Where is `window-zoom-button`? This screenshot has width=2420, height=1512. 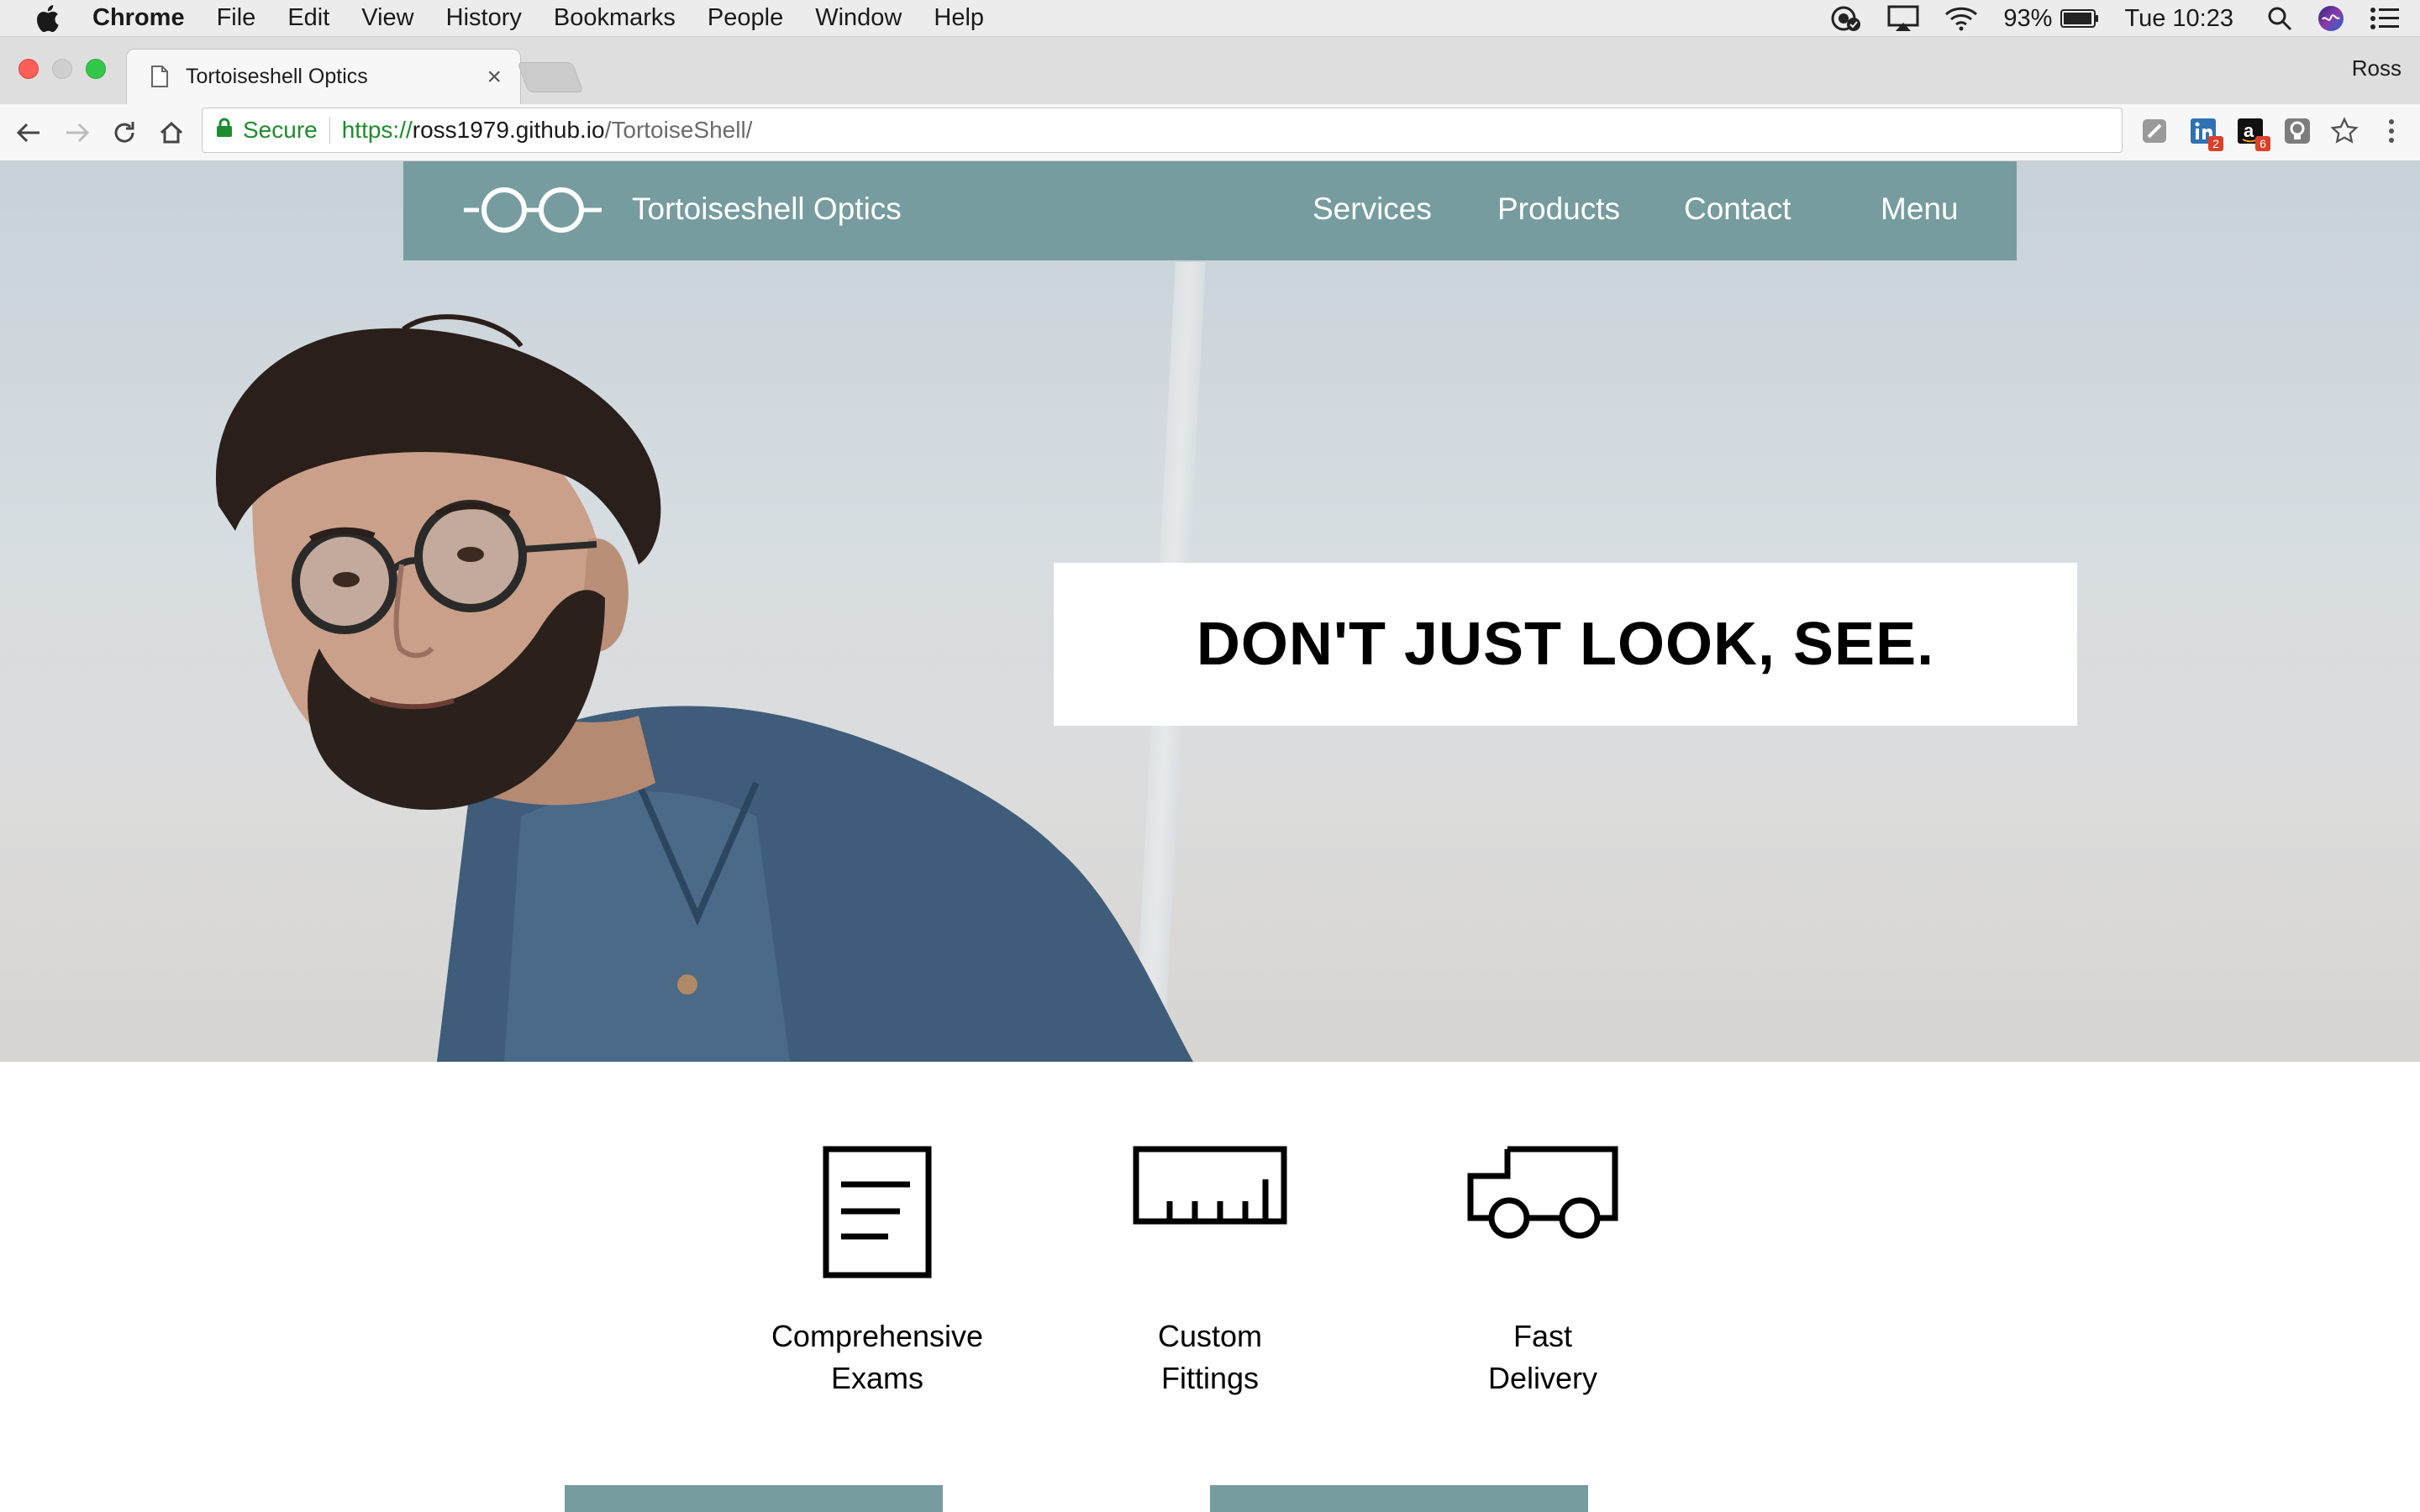 window-zoom-button is located at coordinates (96, 69).